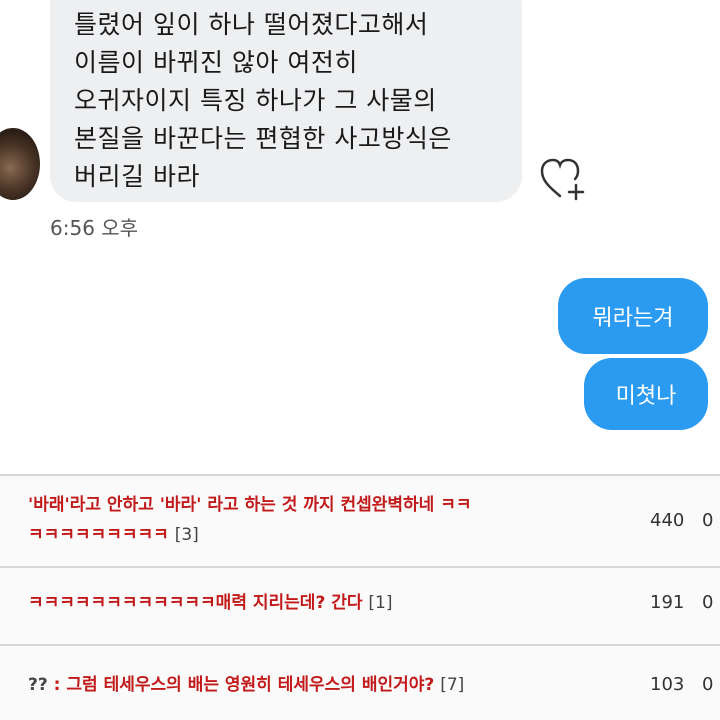 Image resolution: width=720 pixels, height=720 pixels. What do you see at coordinates (646, 394) in the screenshot?
I see `outgoing-message-bubble: 미쳣나` at bounding box center [646, 394].